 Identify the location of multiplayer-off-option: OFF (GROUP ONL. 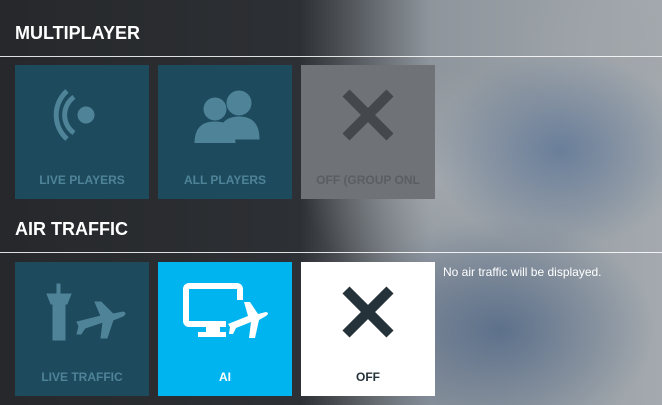
(368, 132).